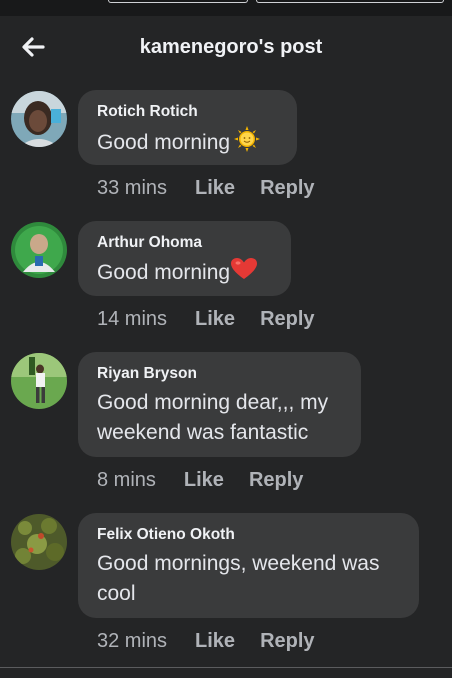  I want to click on red-heart-emoji, so click(244, 273).